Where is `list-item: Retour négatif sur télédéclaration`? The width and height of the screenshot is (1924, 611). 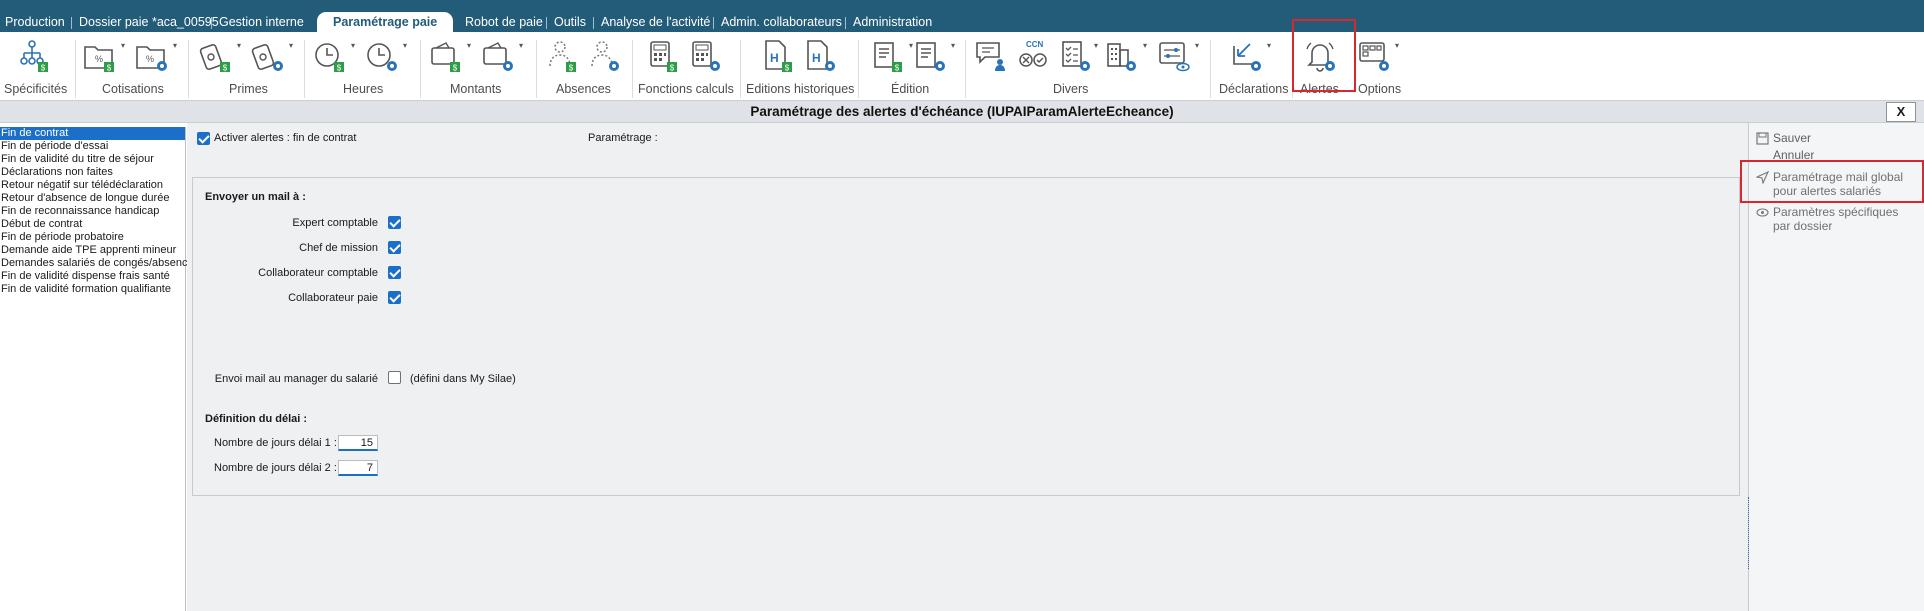
list-item: Retour négatif sur télédéclaration is located at coordinates (92, 185).